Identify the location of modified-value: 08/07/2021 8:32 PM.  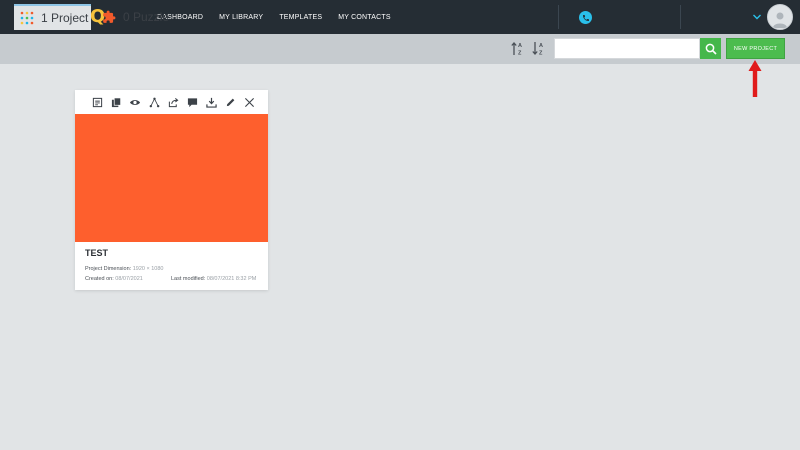
(231, 279).